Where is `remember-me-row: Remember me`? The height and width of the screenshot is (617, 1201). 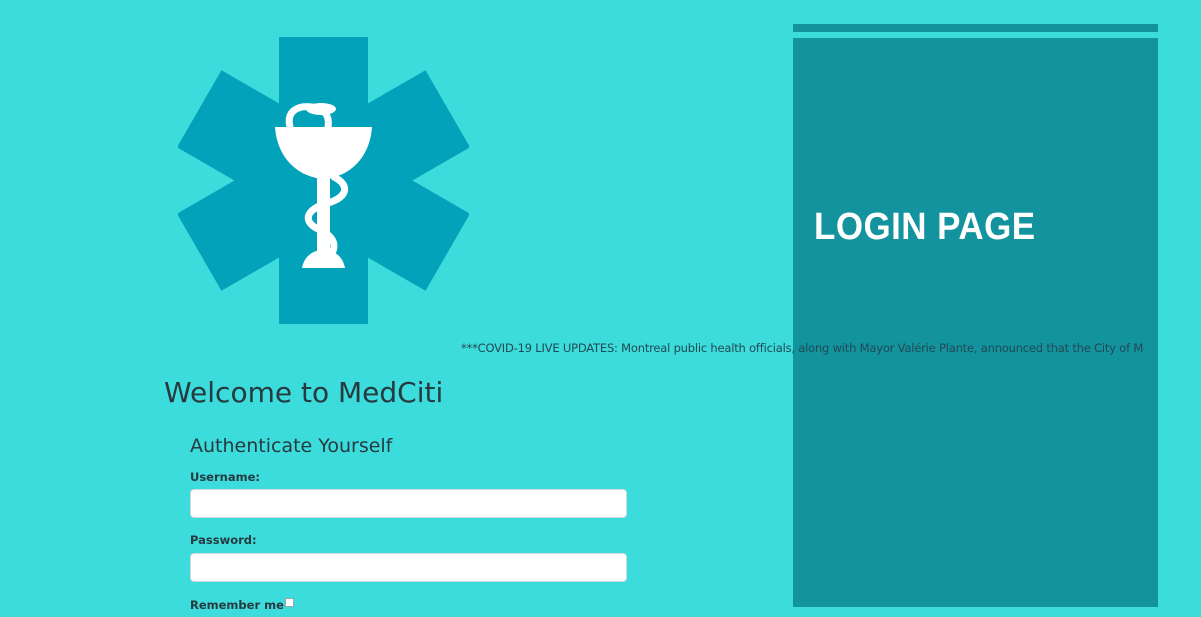 remember-me-row: Remember me is located at coordinates (242, 605).